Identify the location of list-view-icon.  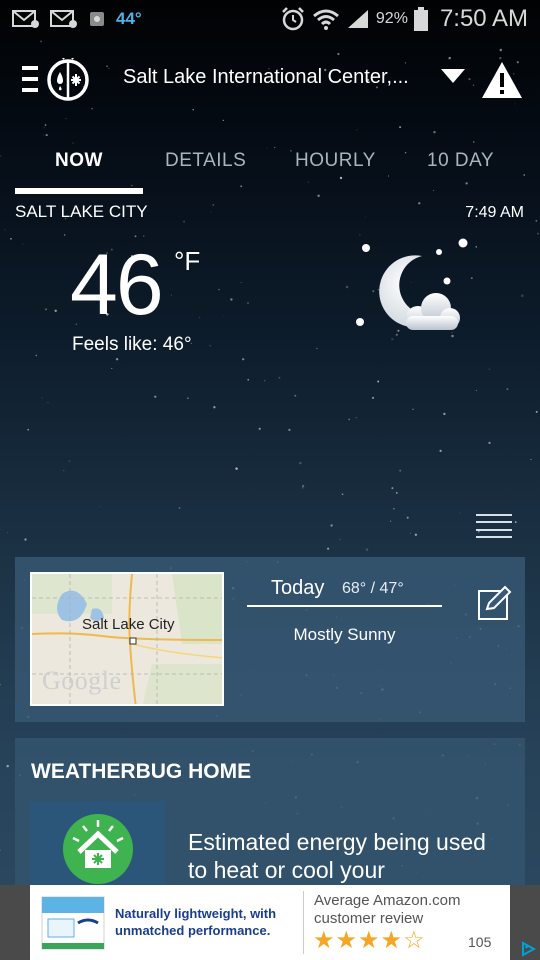
(494, 526).